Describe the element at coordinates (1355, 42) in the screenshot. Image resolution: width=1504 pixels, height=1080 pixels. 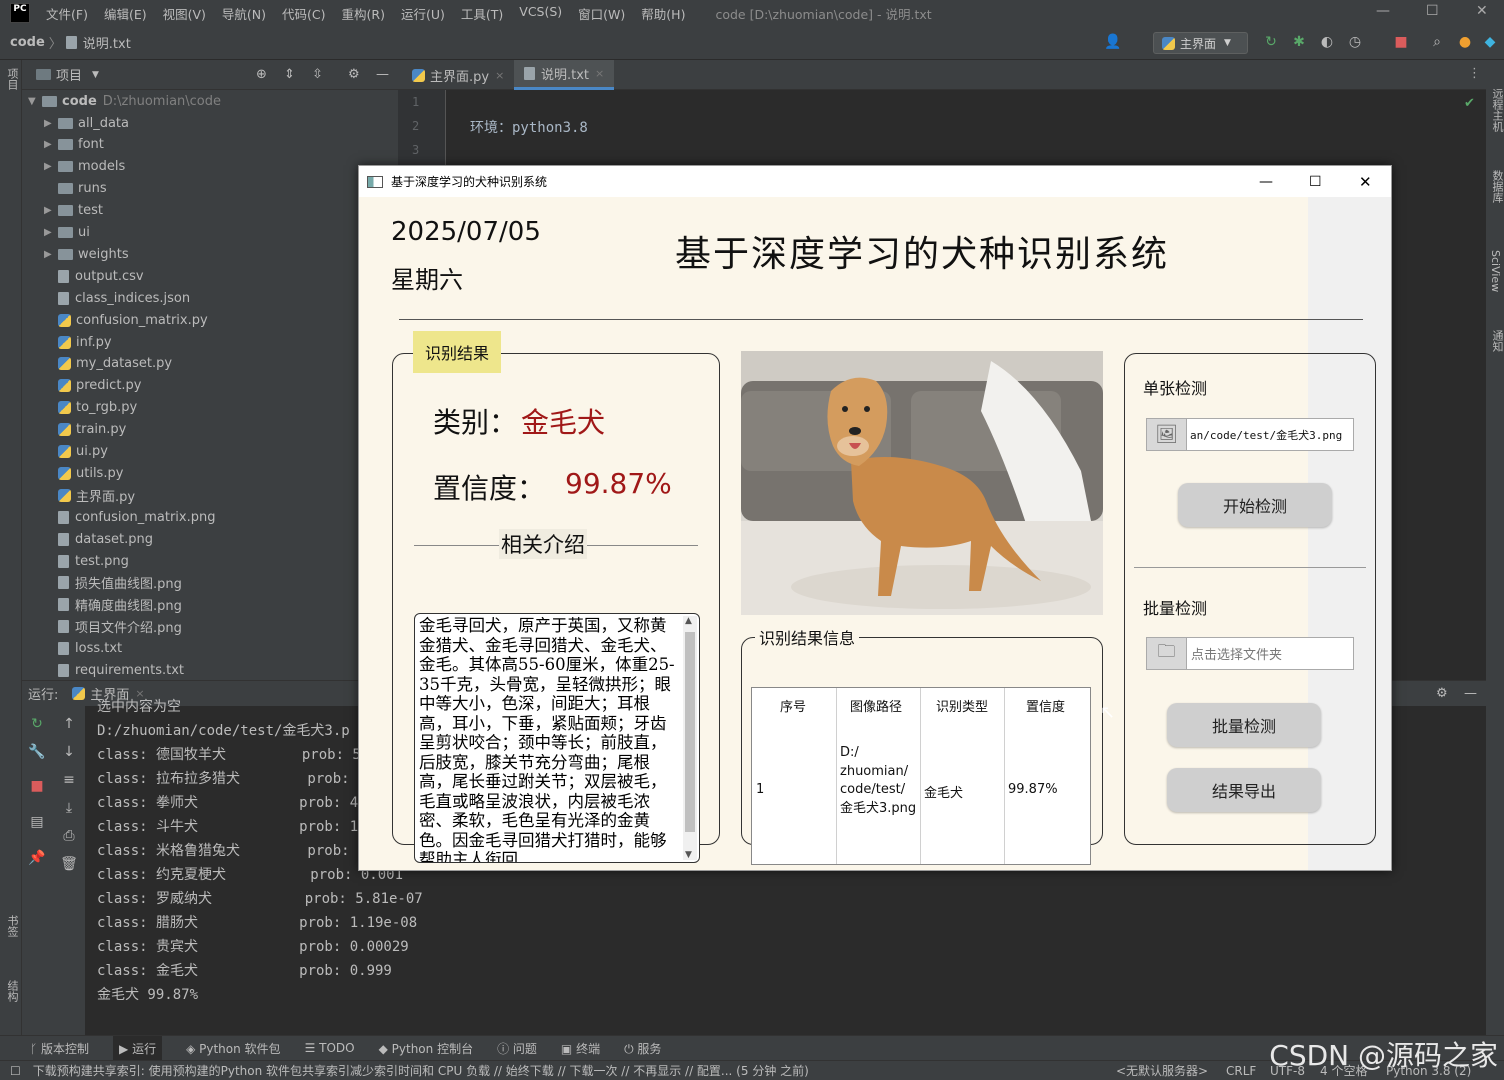
I see `profile-icon: ◷` at that location.